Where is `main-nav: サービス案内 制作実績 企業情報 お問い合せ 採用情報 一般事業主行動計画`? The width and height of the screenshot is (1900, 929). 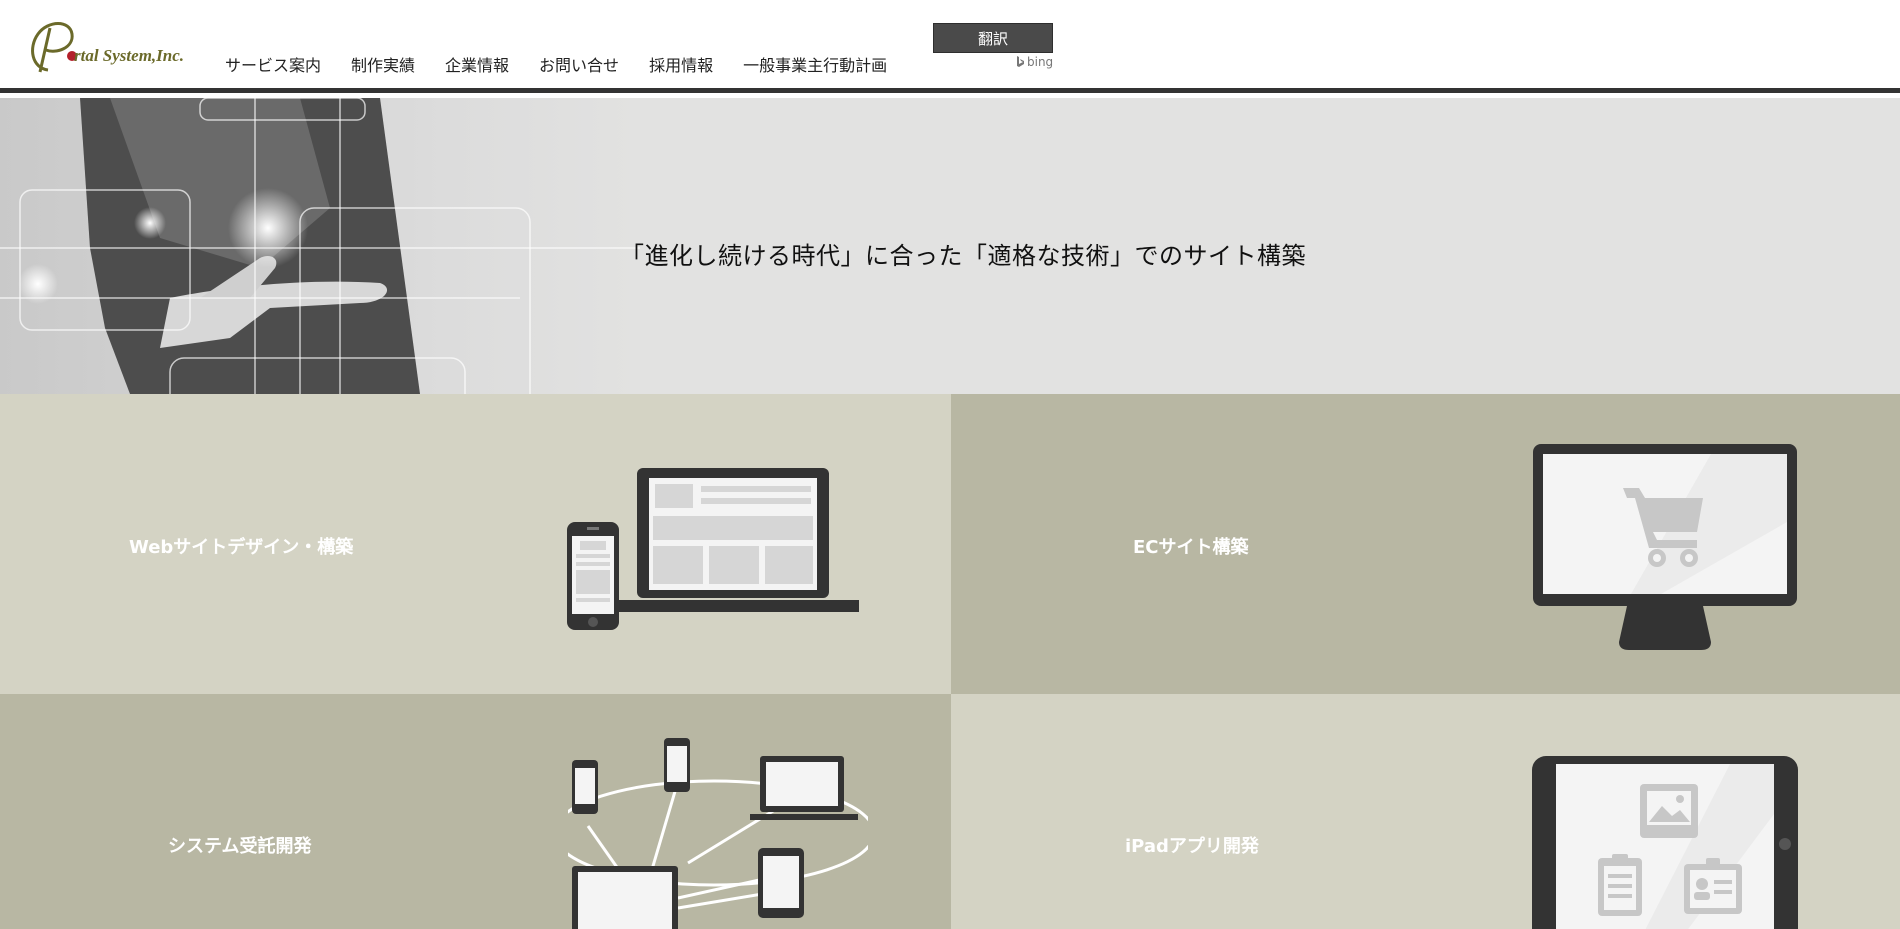 main-nav: サービス案内 制作実績 企業情報 お問い合せ 採用情報 一般事業主行動計画 is located at coordinates (556, 64).